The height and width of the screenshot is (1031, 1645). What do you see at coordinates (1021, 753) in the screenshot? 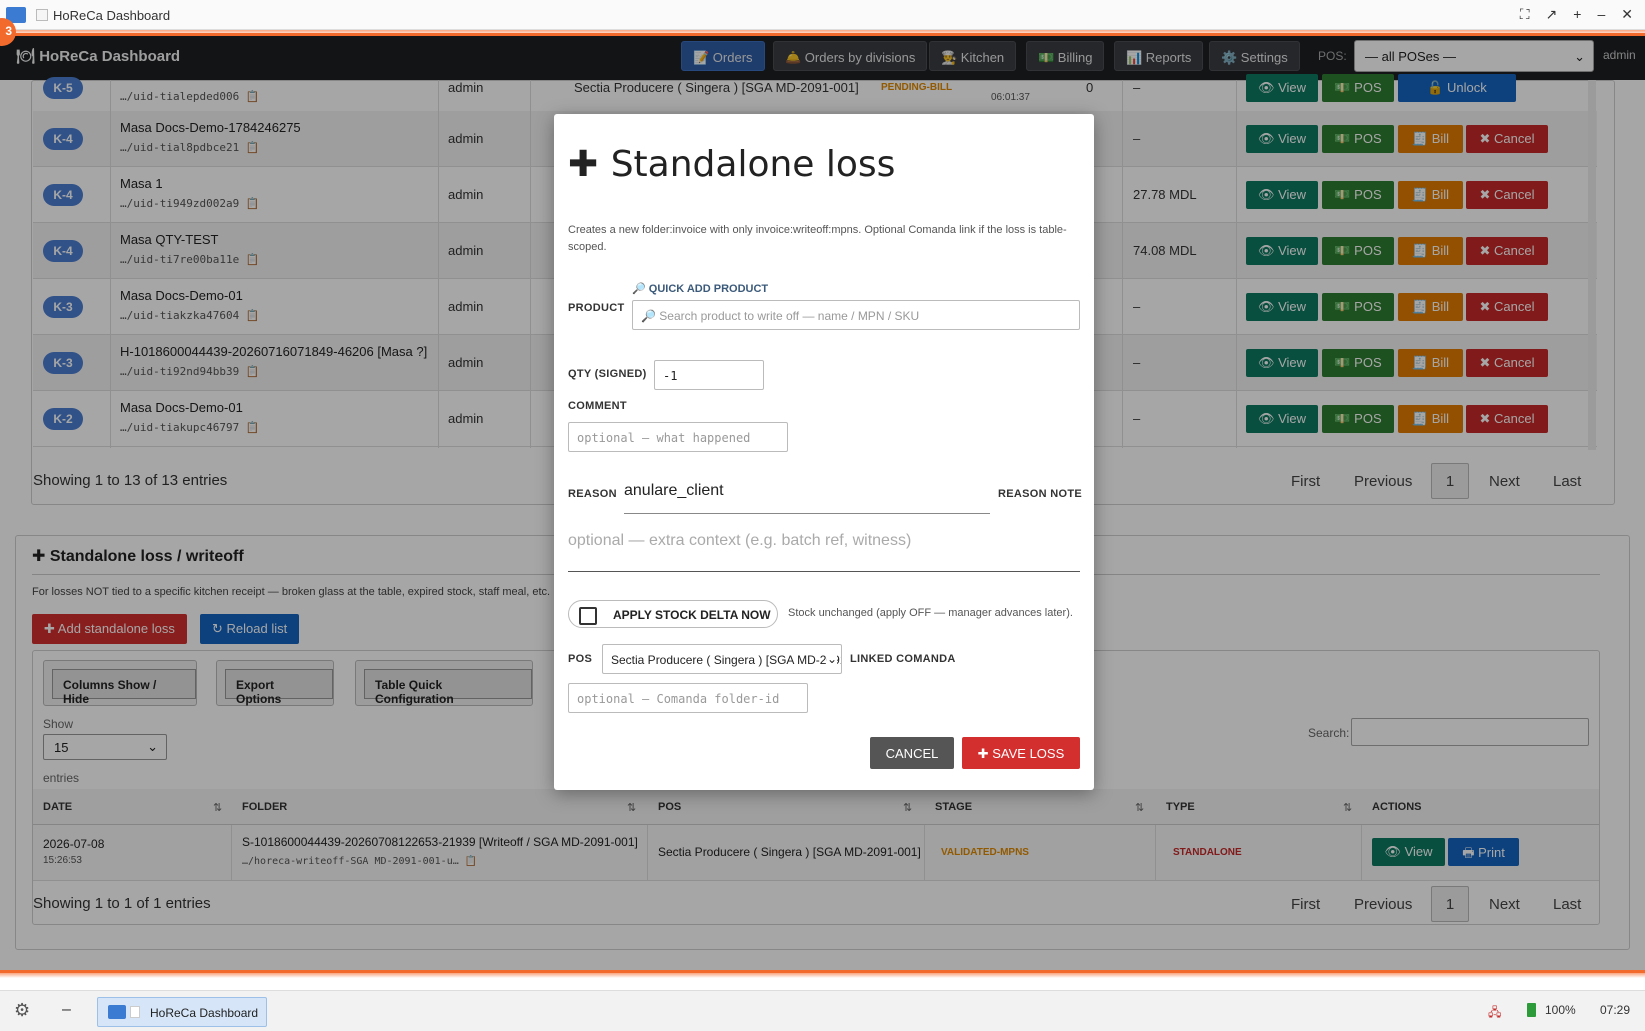
I see `save-loss-button: ✚ SAVE LOSS` at bounding box center [1021, 753].